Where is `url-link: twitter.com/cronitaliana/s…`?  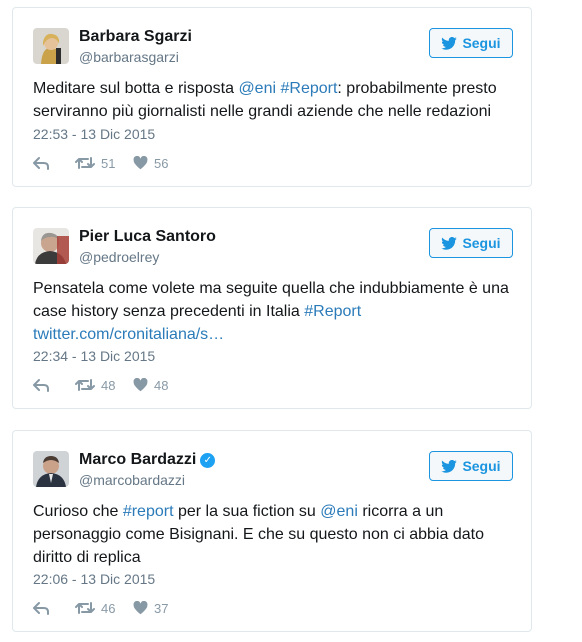
url-link: twitter.com/cronitaliana/s… is located at coordinates (128, 334).